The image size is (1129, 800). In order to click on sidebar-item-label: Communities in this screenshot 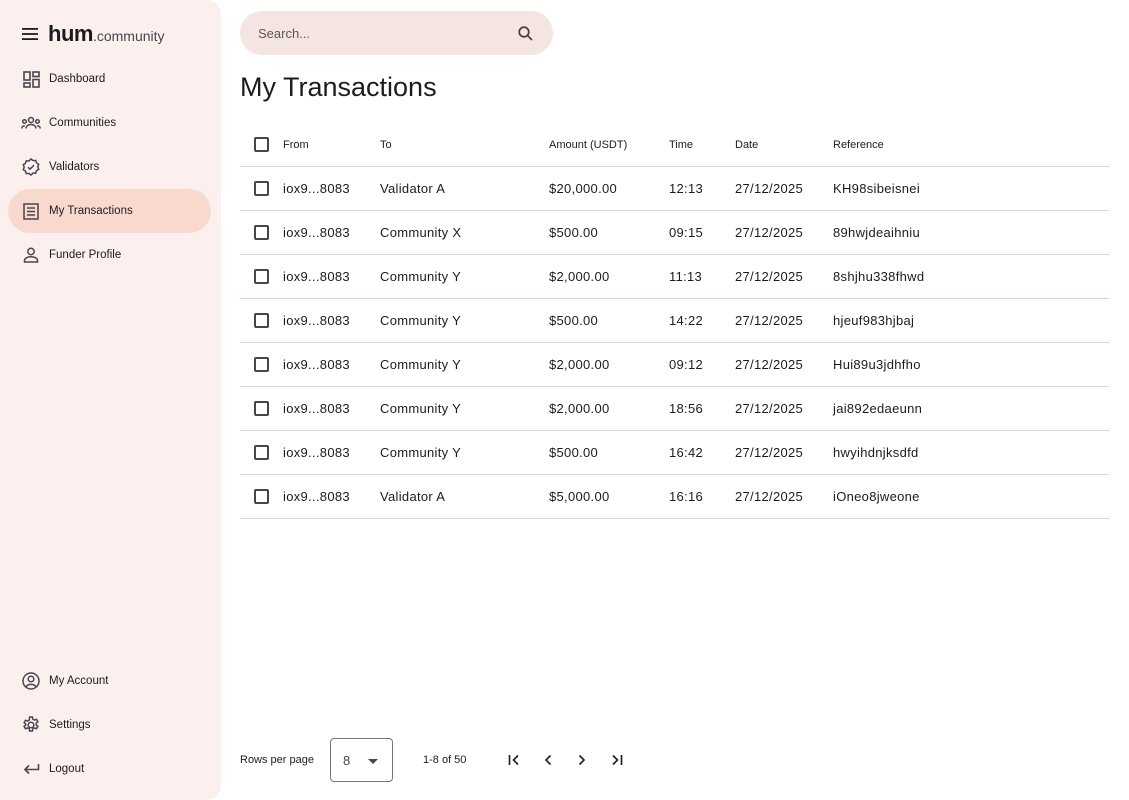, I will do `click(83, 123)`.